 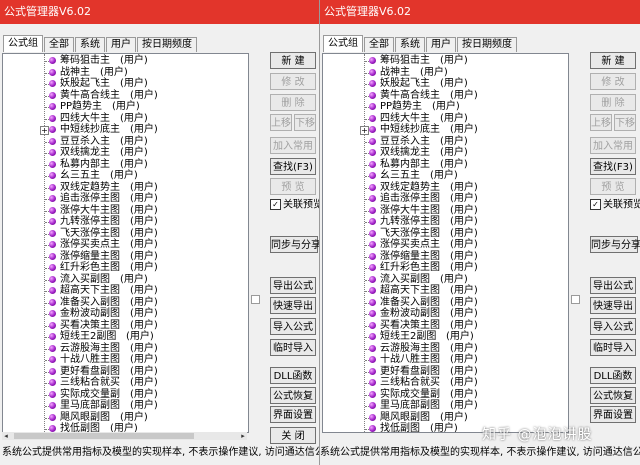 I want to click on tab-formula-group: 公式组, so click(x=23, y=43).